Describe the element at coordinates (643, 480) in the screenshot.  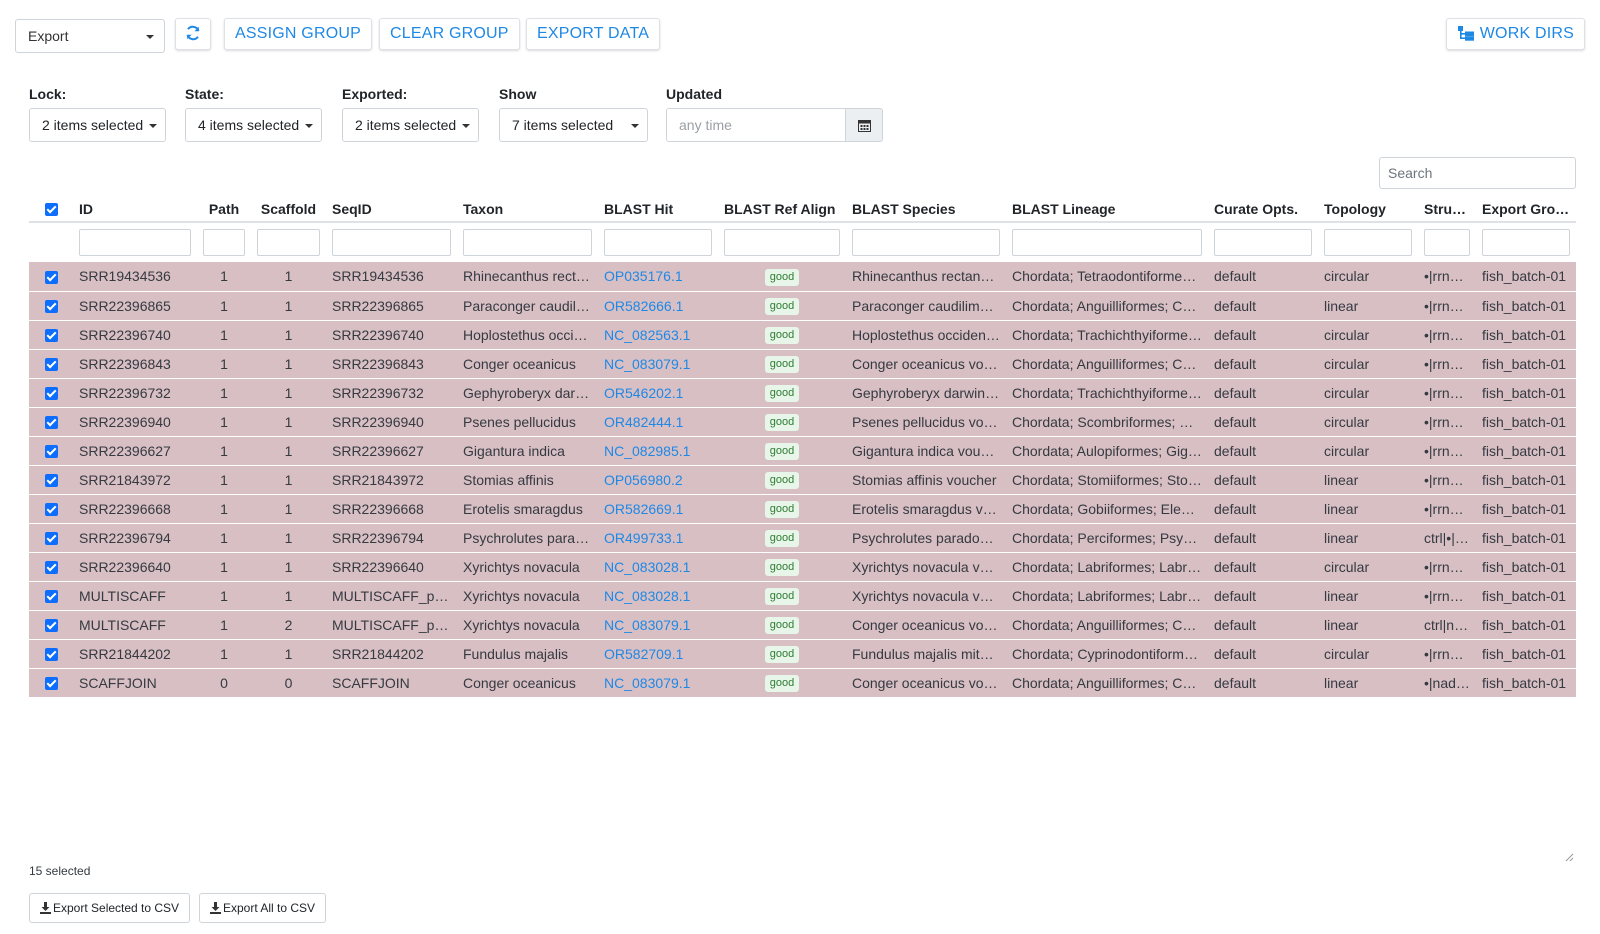
I see `blast-hit-link: OP056980.2` at that location.